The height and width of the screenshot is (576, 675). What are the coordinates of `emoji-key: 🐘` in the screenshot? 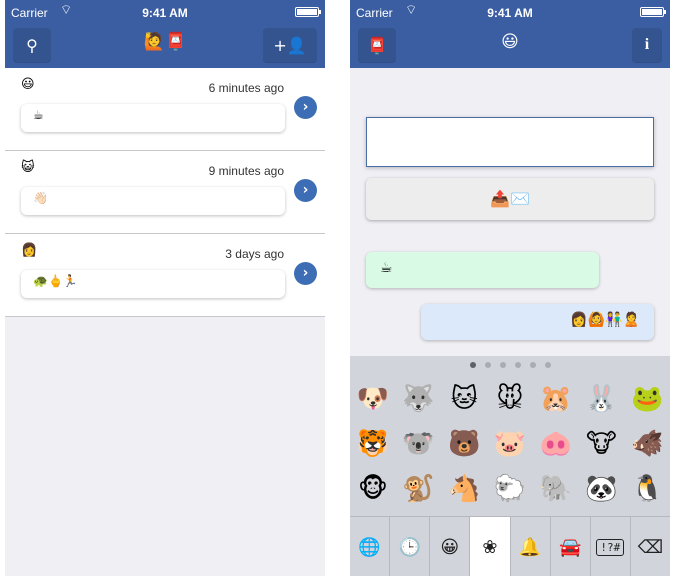 It's located at (556, 489).